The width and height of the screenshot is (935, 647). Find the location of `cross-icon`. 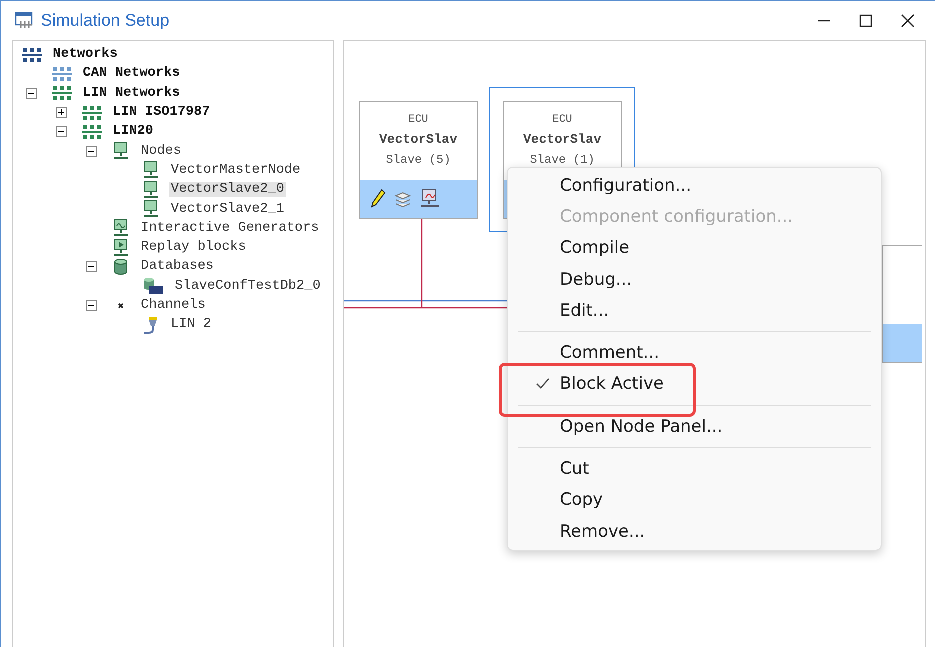

cross-icon is located at coordinates (121, 305).